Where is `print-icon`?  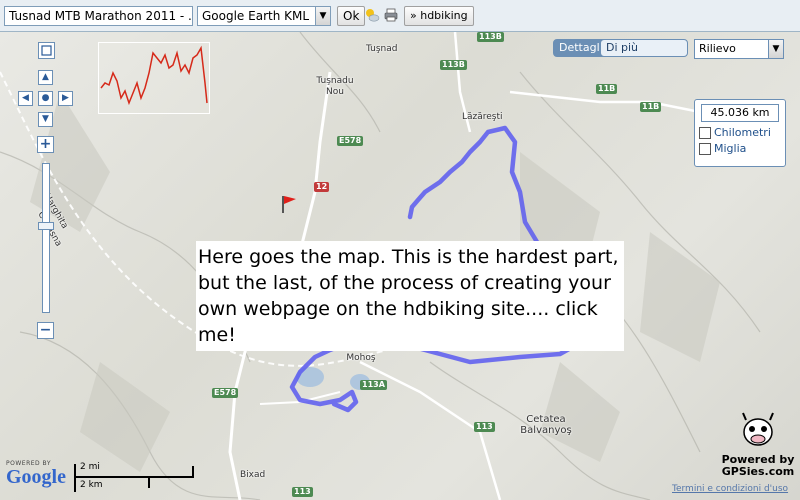
print-icon is located at coordinates (391, 15).